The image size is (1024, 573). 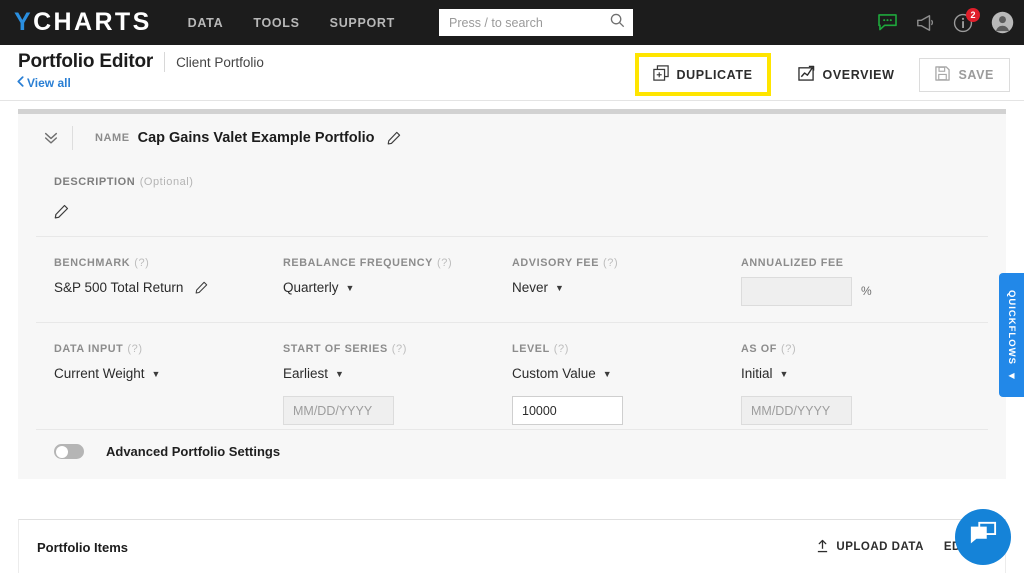 I want to click on overview-label: OVERVIEW, so click(x=858, y=74).